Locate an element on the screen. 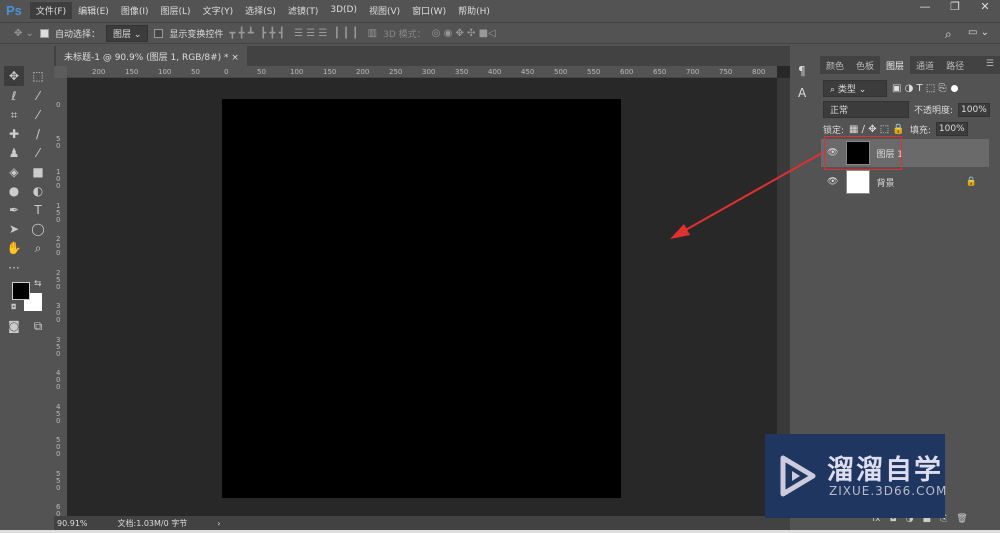 This screenshot has height=533, width=1000. auto-select-dropdown: 图层 ⌄ is located at coordinates (127, 33).